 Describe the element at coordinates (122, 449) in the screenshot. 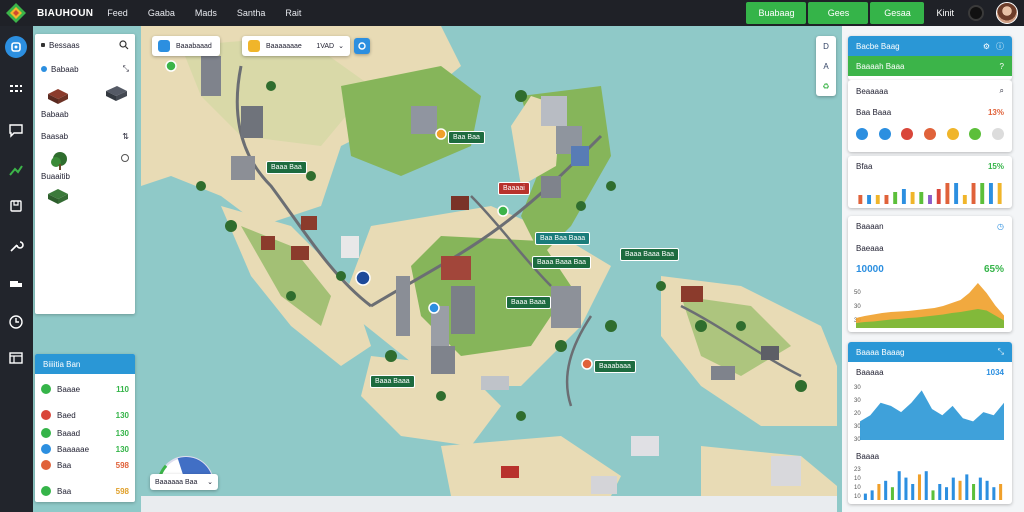

I see `resource-value: 130` at that location.